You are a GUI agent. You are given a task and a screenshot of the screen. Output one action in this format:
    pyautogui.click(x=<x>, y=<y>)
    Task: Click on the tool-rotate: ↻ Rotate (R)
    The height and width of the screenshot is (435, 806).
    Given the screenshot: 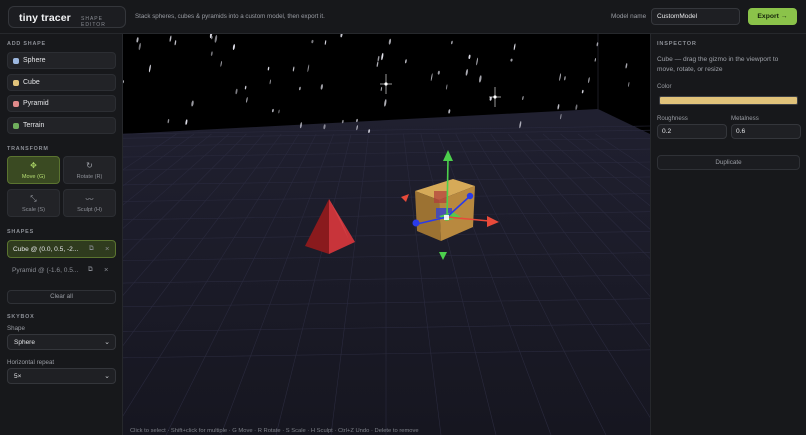 What is the action you would take?
    pyautogui.click(x=89, y=170)
    